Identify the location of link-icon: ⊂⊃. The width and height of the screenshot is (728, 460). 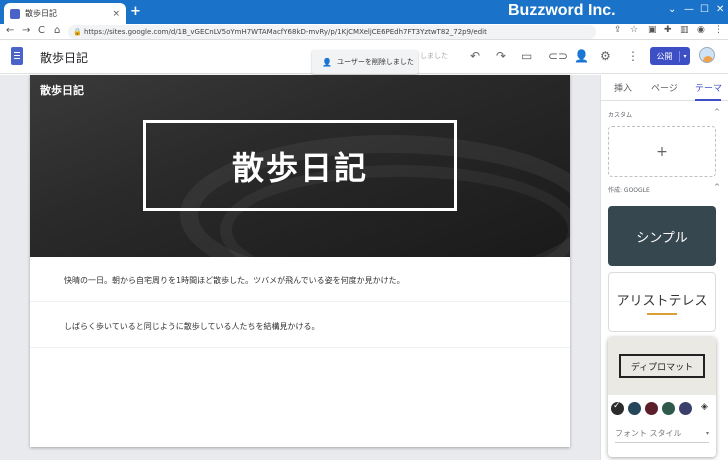
(558, 56).